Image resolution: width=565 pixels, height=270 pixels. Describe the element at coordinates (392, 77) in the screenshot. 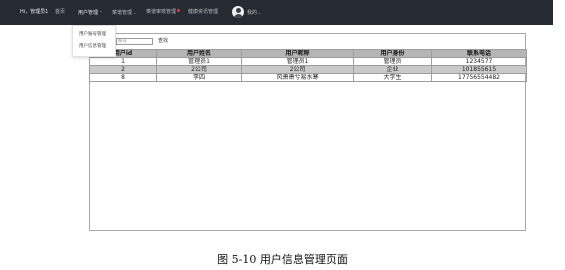

I see `cell-identity: 大学生` at that location.